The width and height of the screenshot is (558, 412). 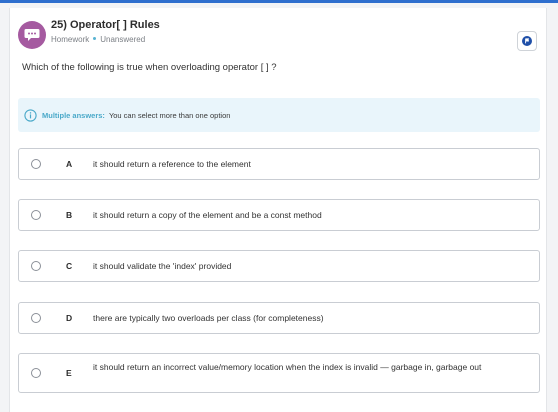 What do you see at coordinates (69, 266) in the screenshot?
I see `option-c-letter: C` at bounding box center [69, 266].